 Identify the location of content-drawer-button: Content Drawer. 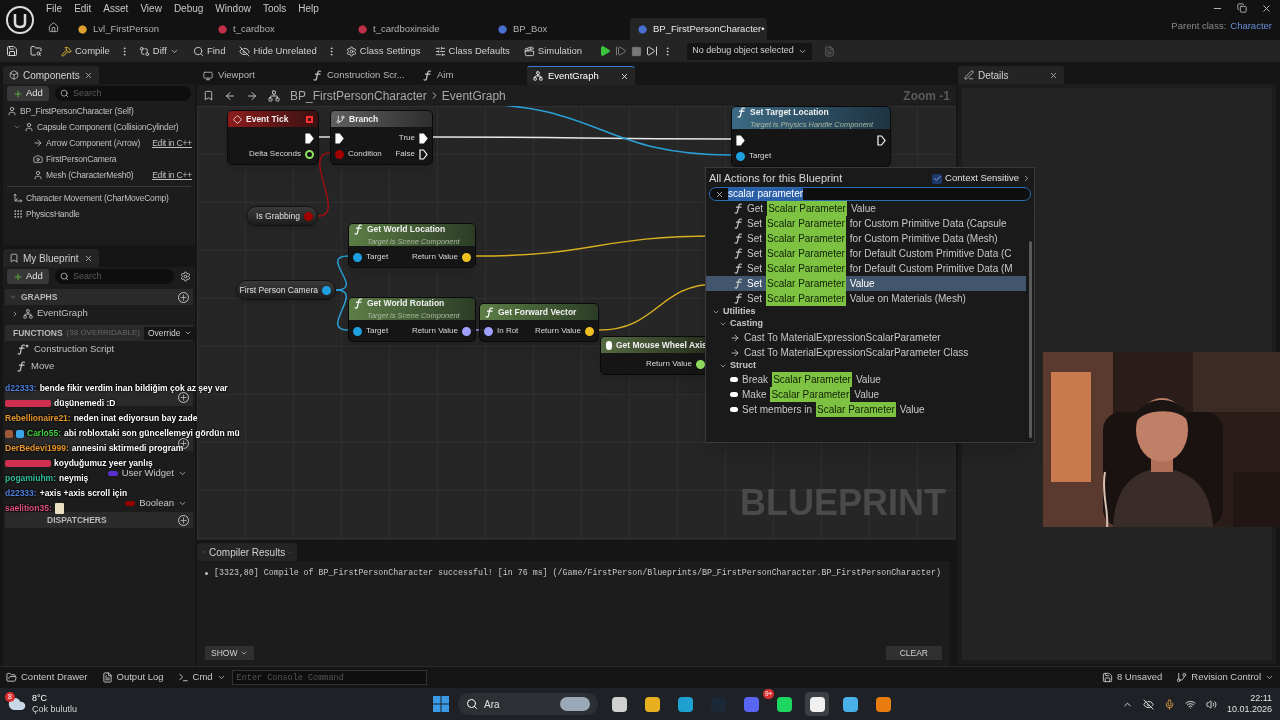
(47, 677).